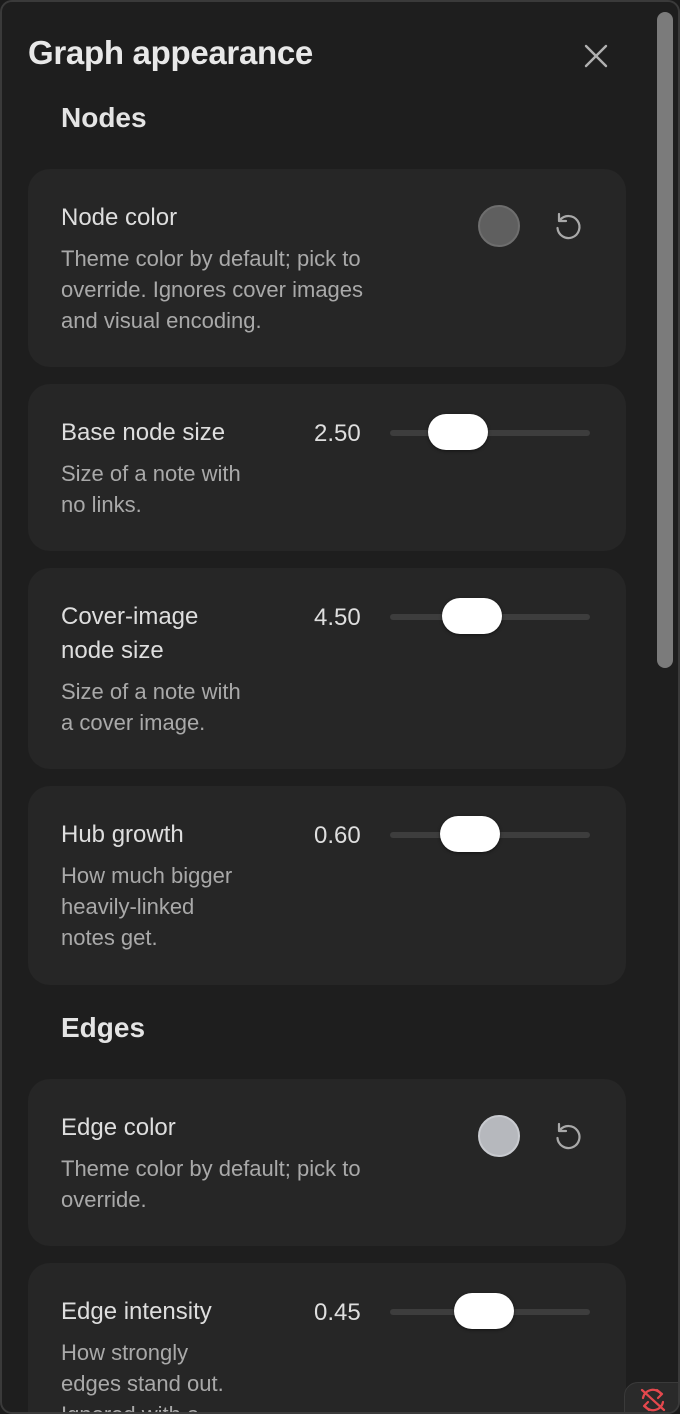 This screenshot has height=1414, width=680. What do you see at coordinates (665, 340) in the screenshot?
I see `scrollbar-thumb` at bounding box center [665, 340].